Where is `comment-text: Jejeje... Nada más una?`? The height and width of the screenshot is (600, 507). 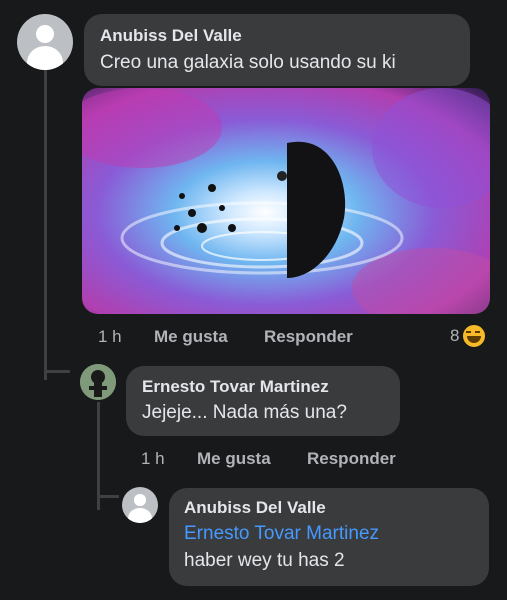 comment-text: Jejeje... Nada más una? is located at coordinates (244, 412).